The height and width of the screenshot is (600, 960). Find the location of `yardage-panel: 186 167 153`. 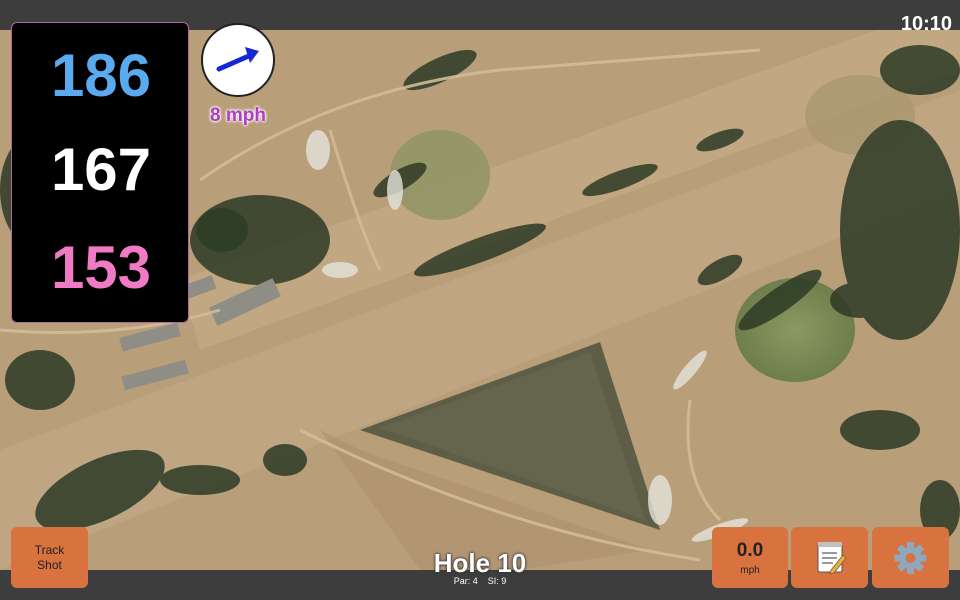

yardage-panel: 186 167 153 is located at coordinates (100, 172).